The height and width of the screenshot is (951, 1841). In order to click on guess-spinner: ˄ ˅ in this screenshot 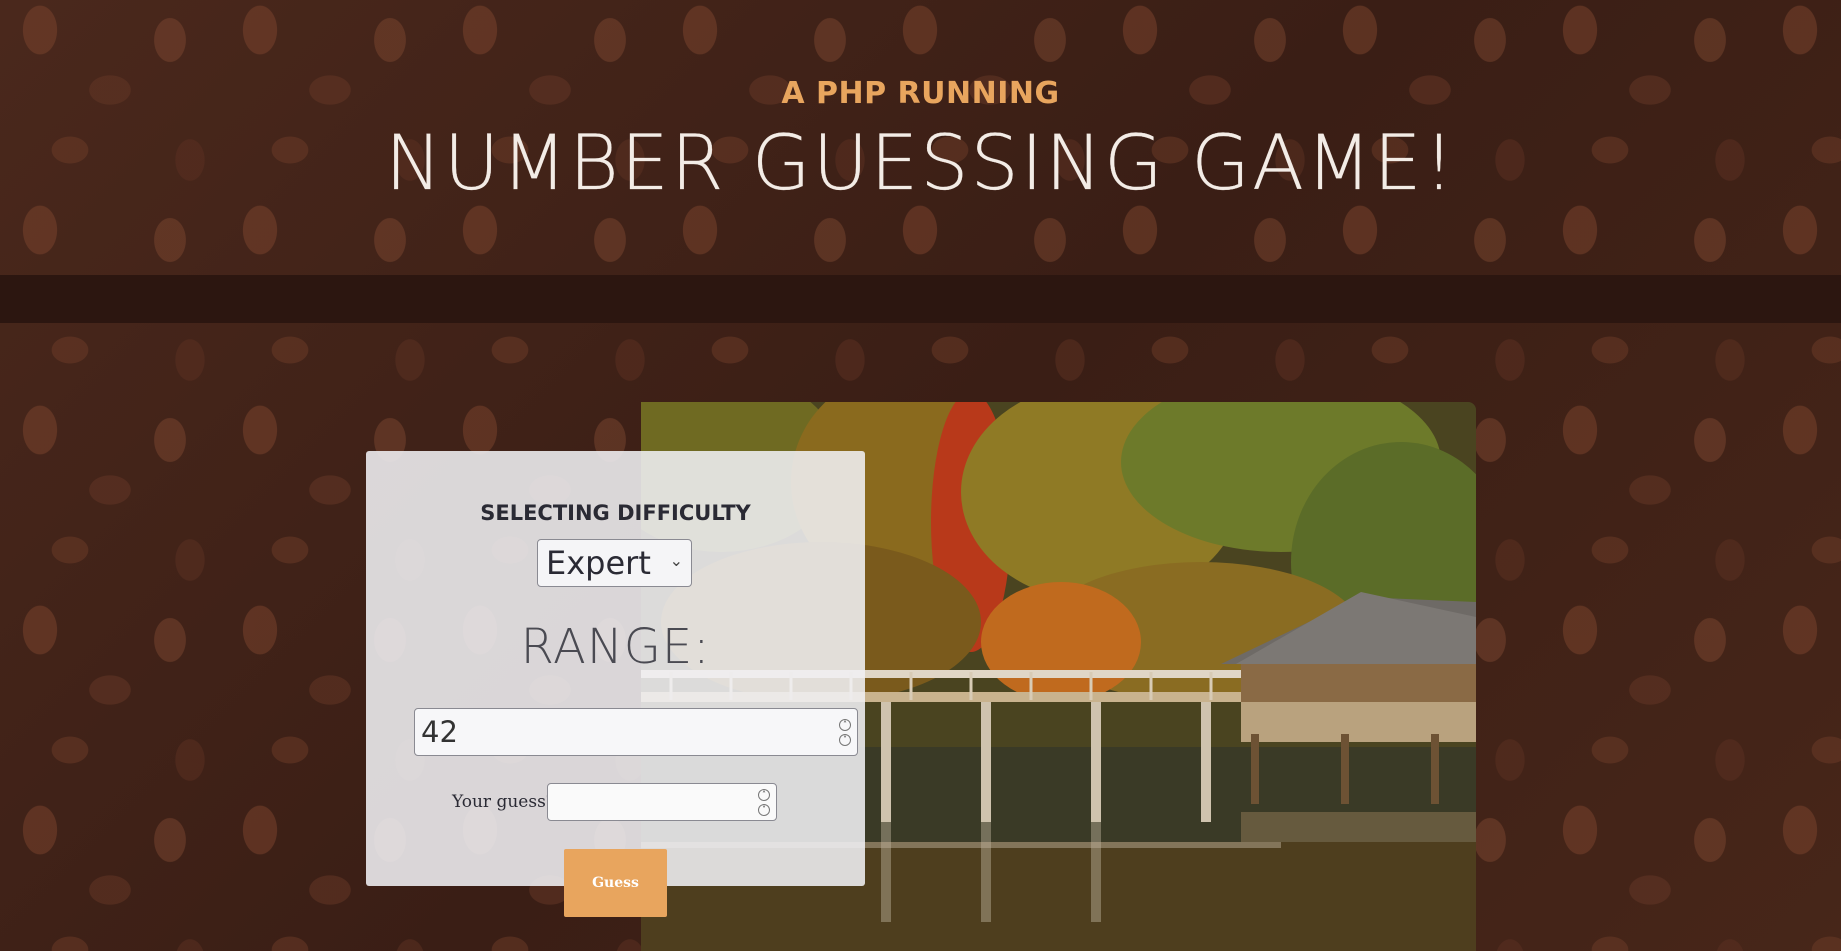, I will do `click(764, 803)`.